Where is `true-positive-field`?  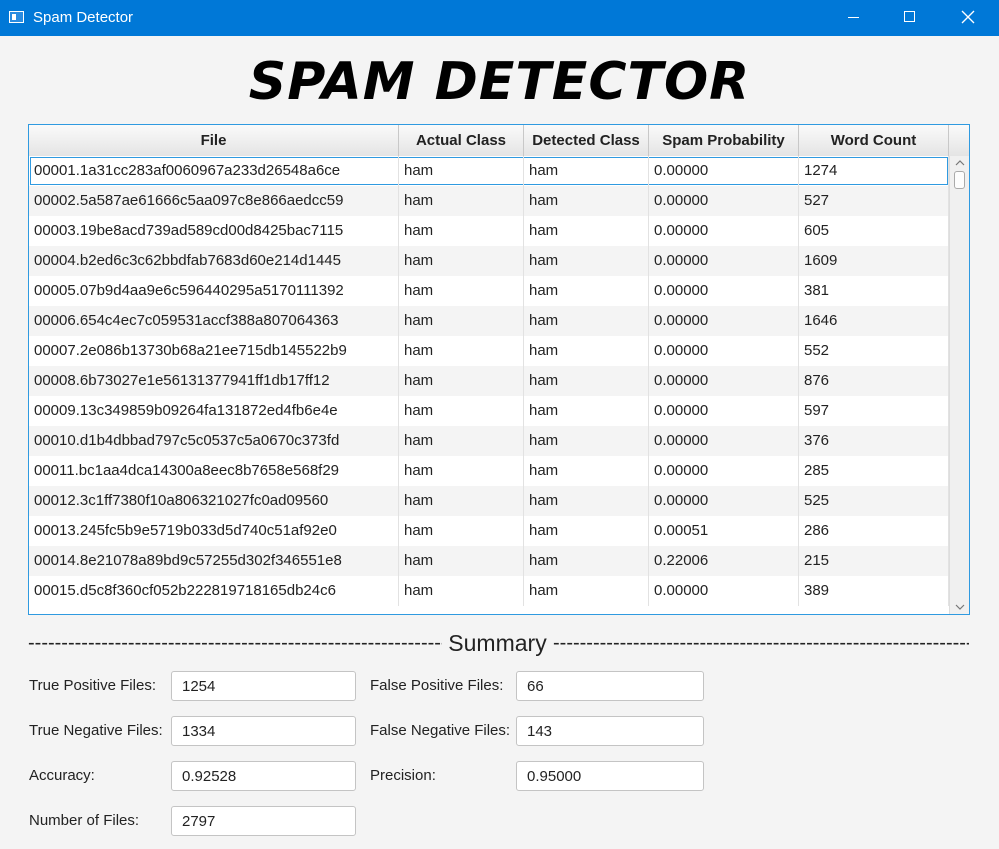 true-positive-field is located at coordinates (263, 686).